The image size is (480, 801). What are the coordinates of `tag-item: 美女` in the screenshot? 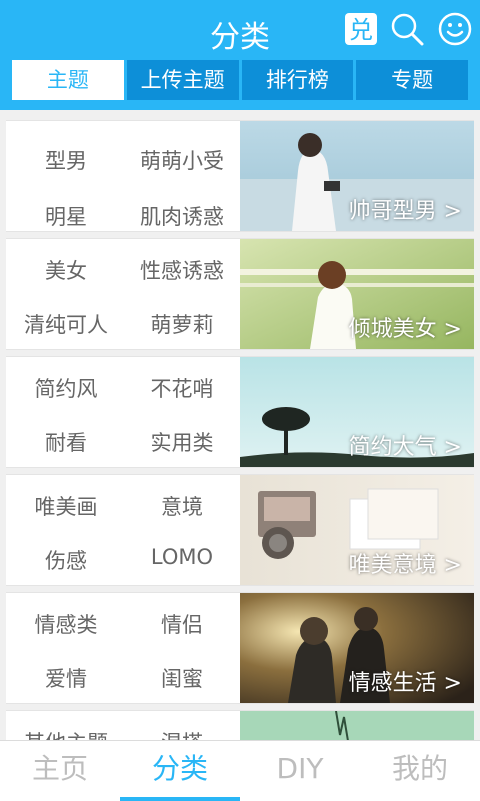 It's located at (66, 270).